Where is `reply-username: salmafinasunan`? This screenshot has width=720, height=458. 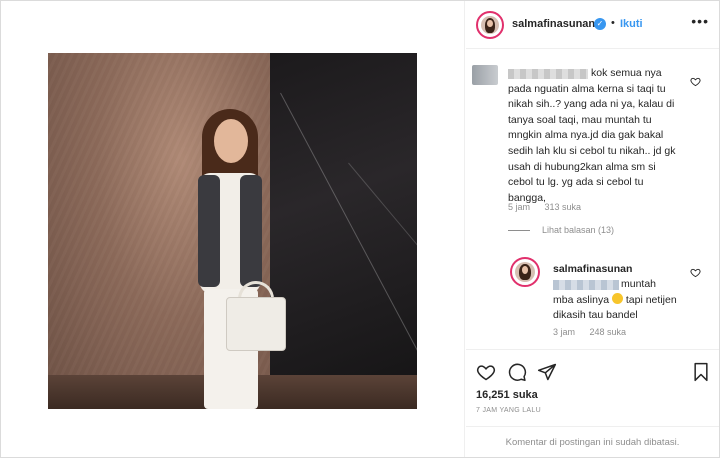
reply-username: salmafinasunan is located at coordinates (592, 269).